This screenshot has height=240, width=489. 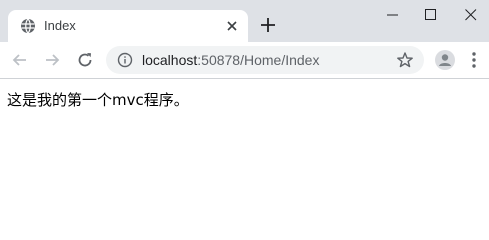 I want to click on info-icon, so click(x=125, y=60).